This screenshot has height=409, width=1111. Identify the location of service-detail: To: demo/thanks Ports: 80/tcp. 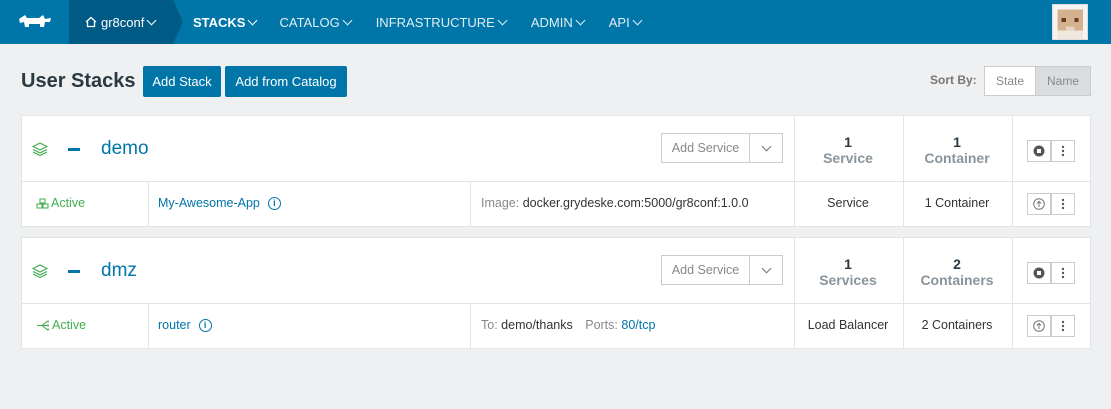
(568, 325).